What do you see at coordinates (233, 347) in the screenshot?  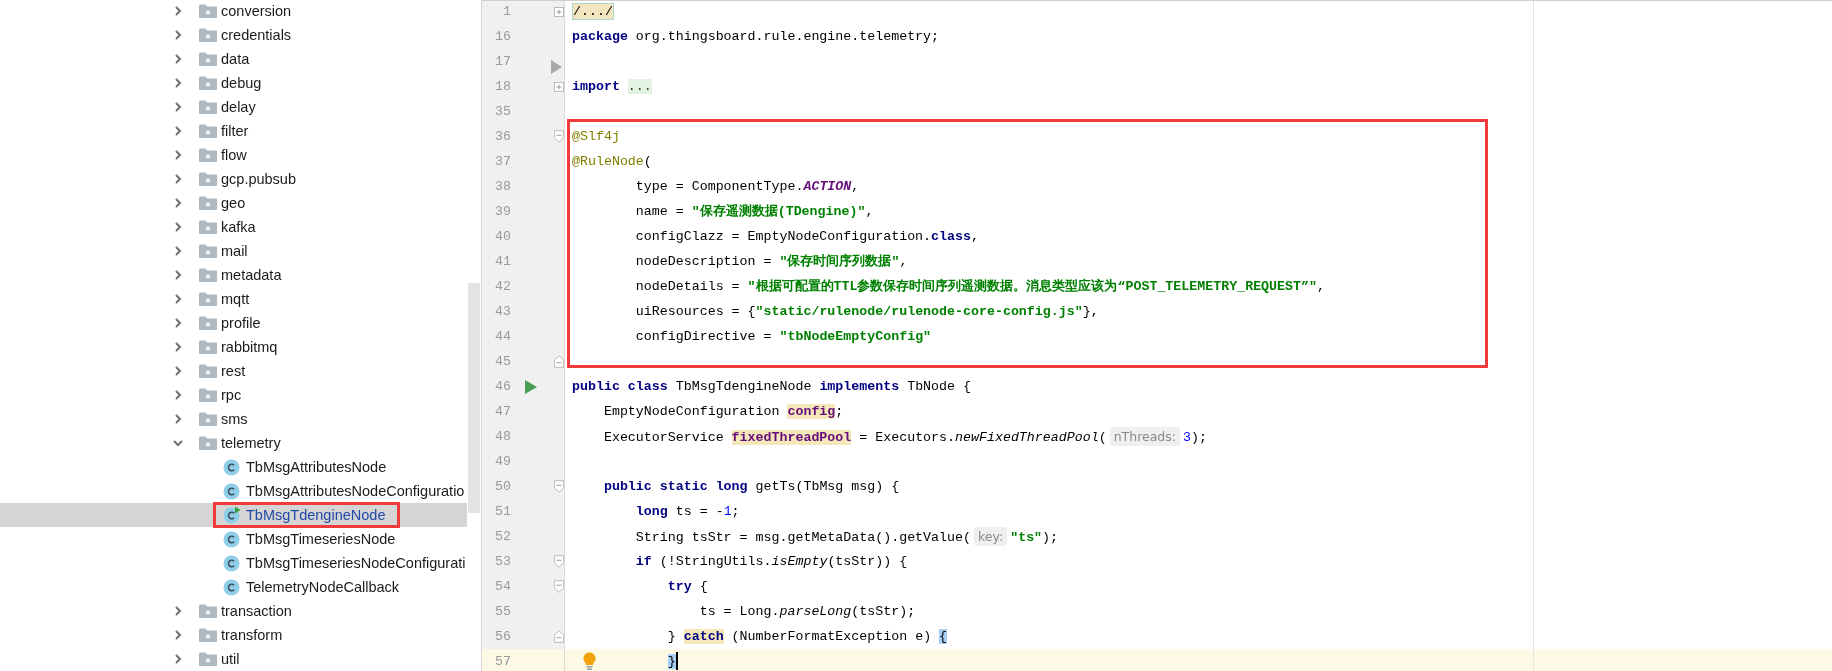 I see `tree-item: rabbitmq` at bounding box center [233, 347].